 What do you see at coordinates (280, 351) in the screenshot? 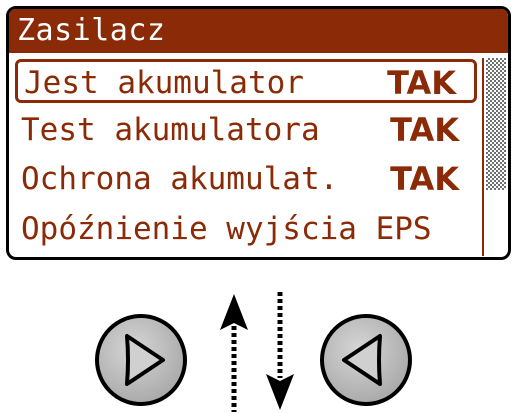
I see `arrow-down-icon` at bounding box center [280, 351].